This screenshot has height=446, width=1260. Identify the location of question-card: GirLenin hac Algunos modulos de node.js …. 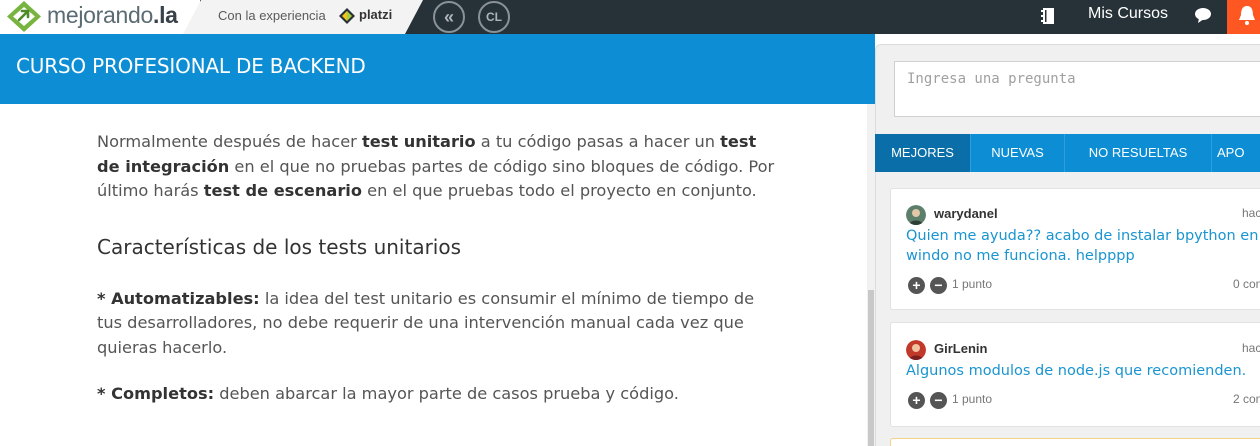
(1075, 374).